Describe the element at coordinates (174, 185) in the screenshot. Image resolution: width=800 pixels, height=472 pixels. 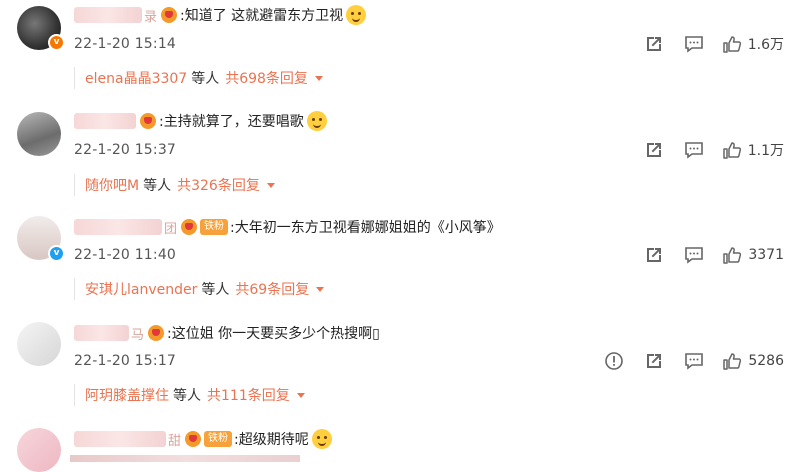
I see `reply-summary: 随你吧M 等人 共326条回复` at that location.